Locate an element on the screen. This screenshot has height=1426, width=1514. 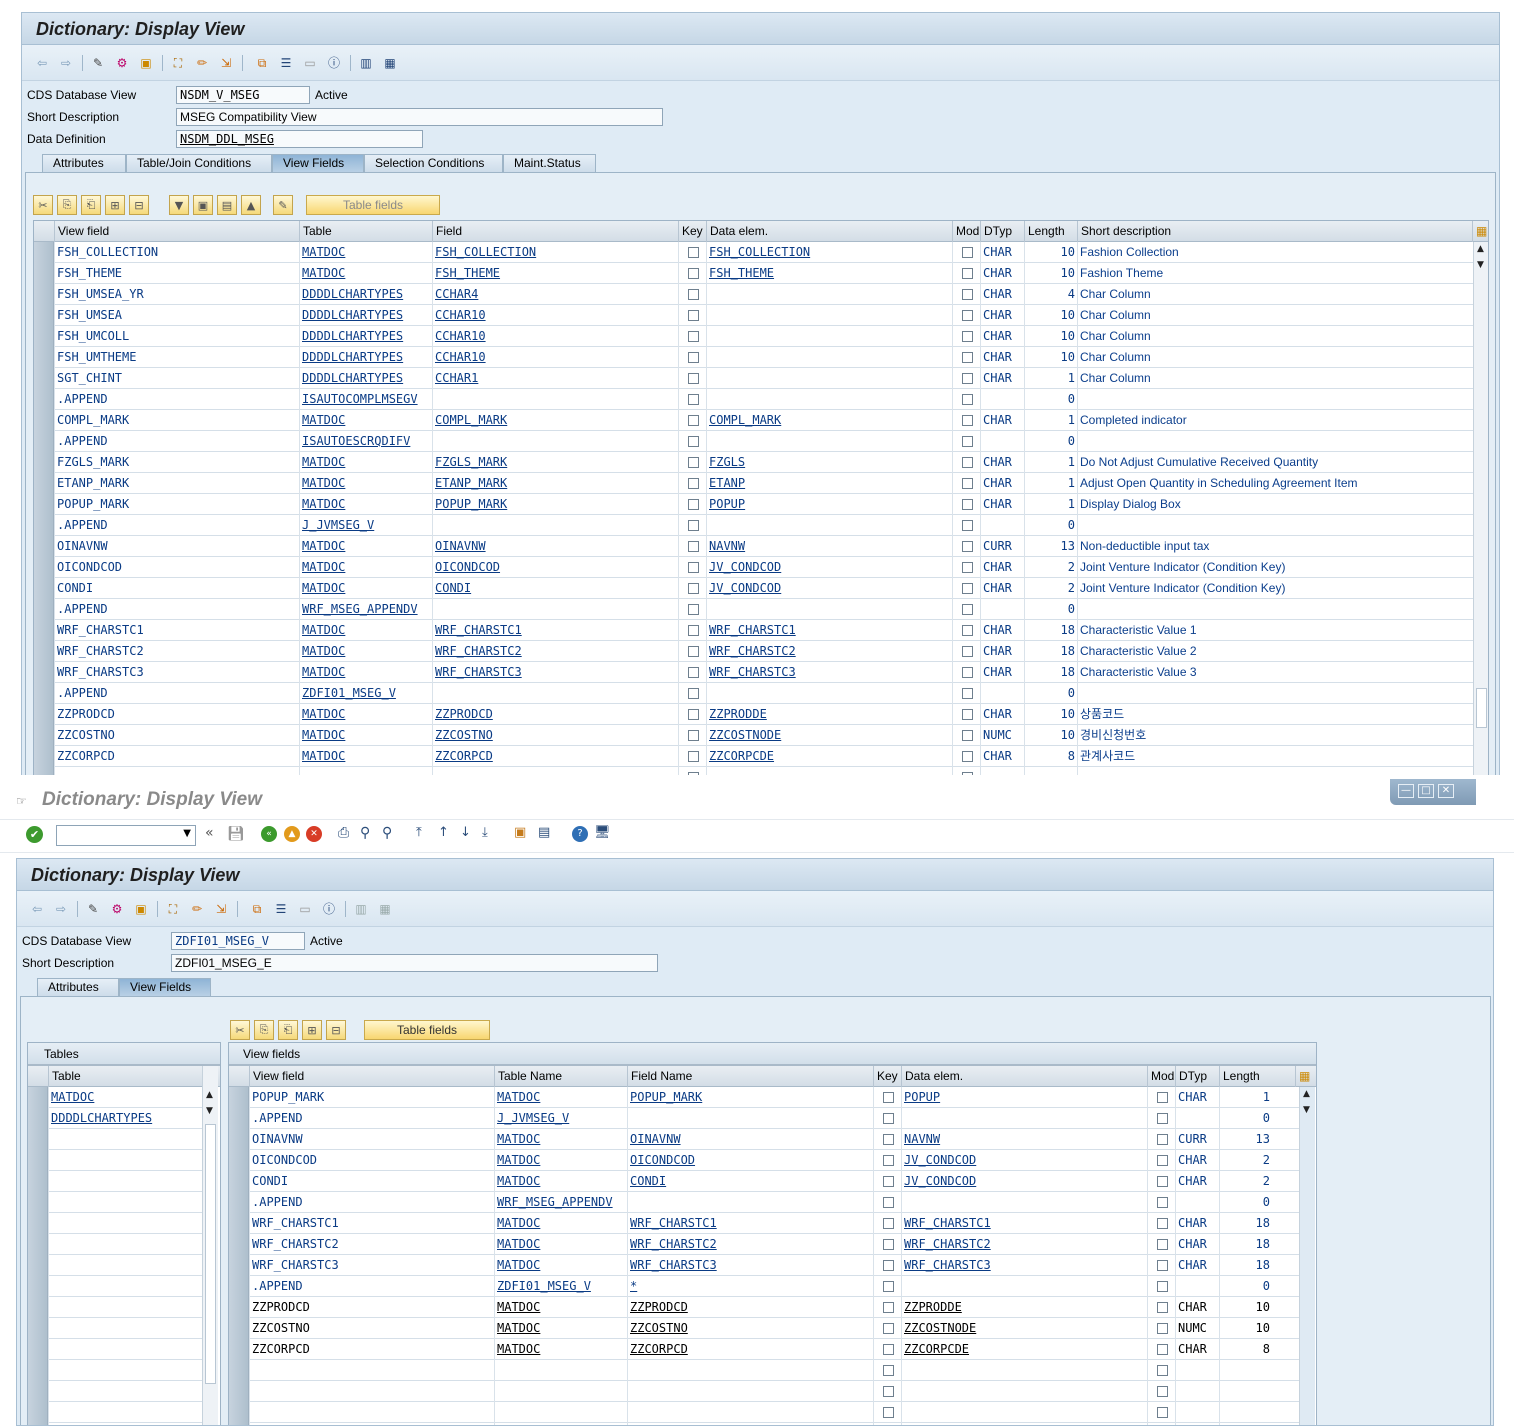
customize-layout-icon: 🖥︎ is located at coordinates (602, 832).